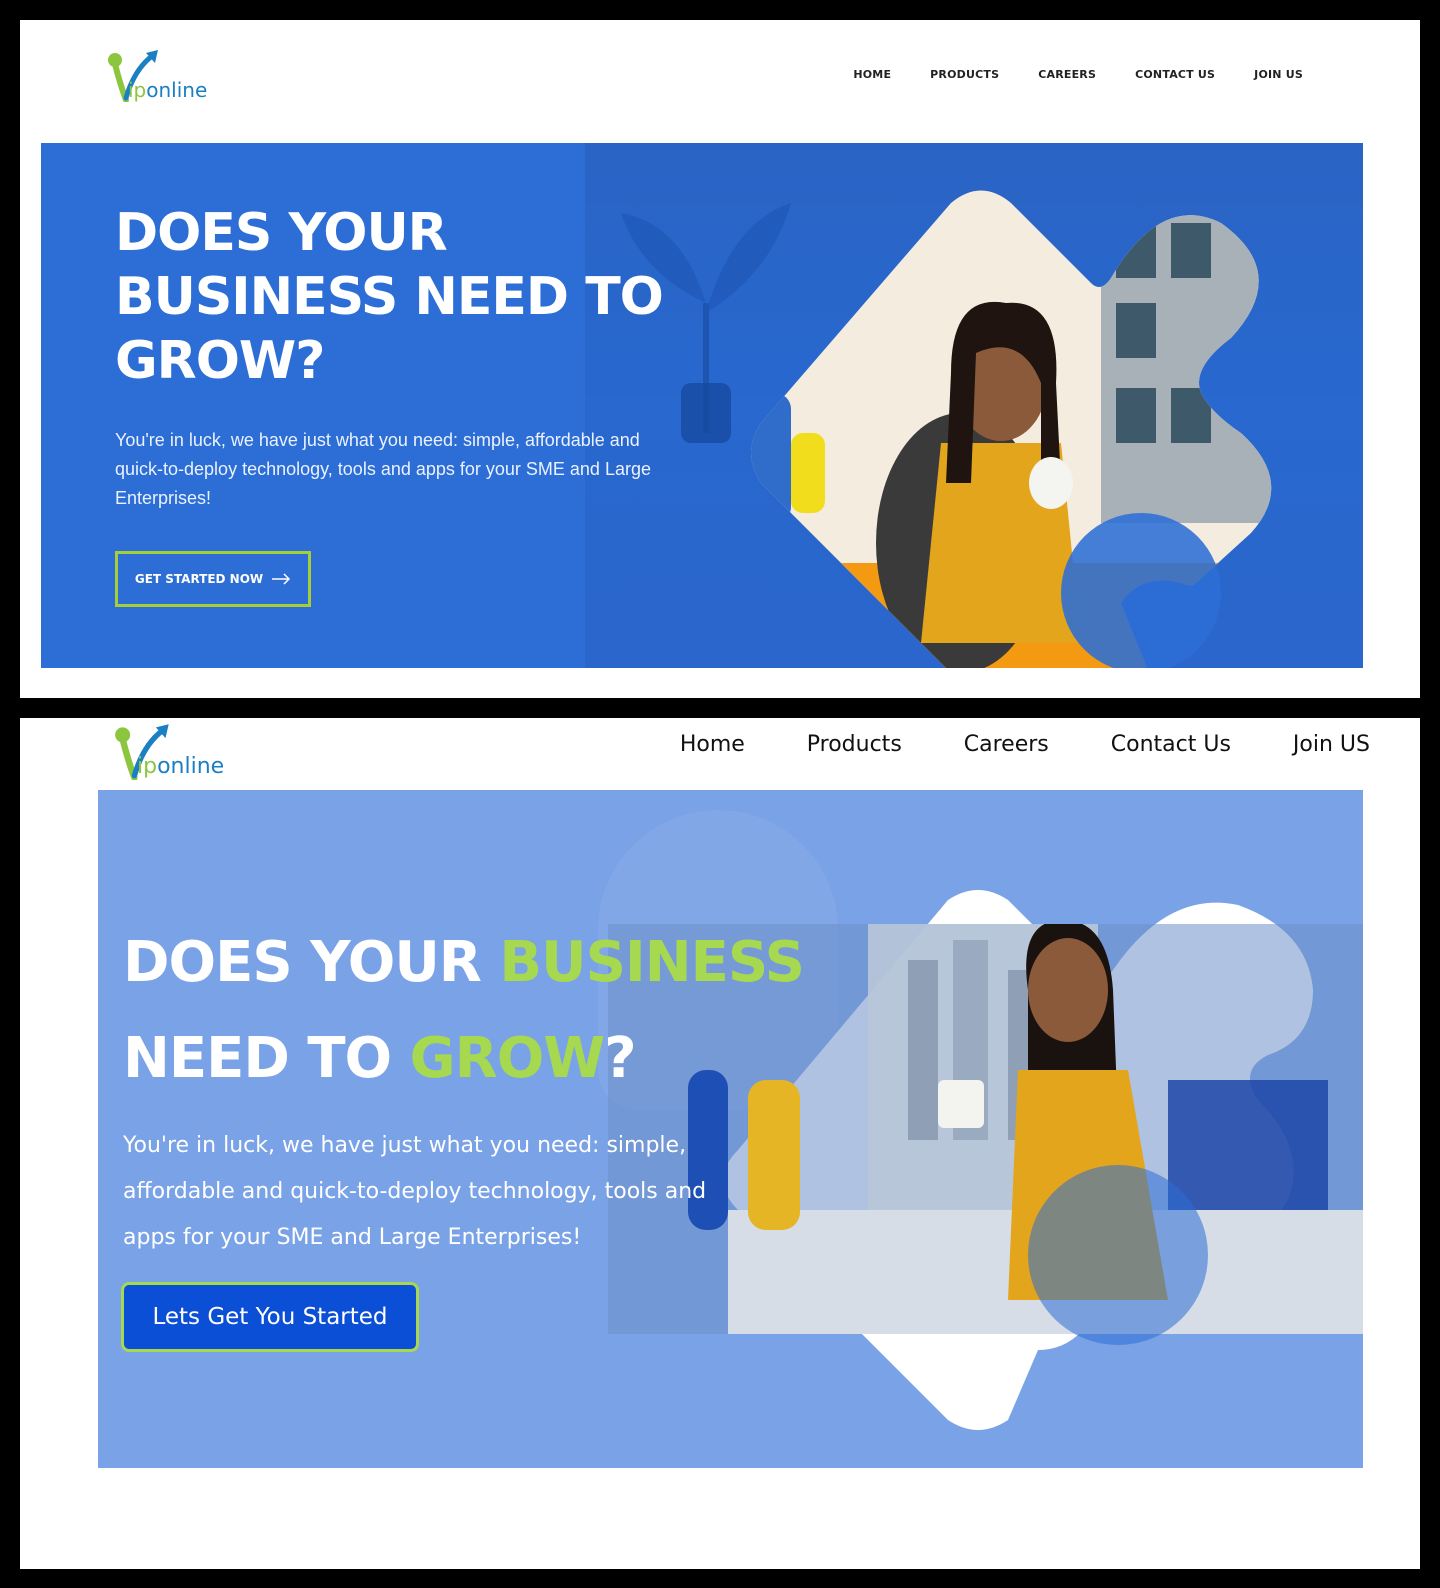  I want to click on nav-contact-us: Contact Us, so click(1171, 744).